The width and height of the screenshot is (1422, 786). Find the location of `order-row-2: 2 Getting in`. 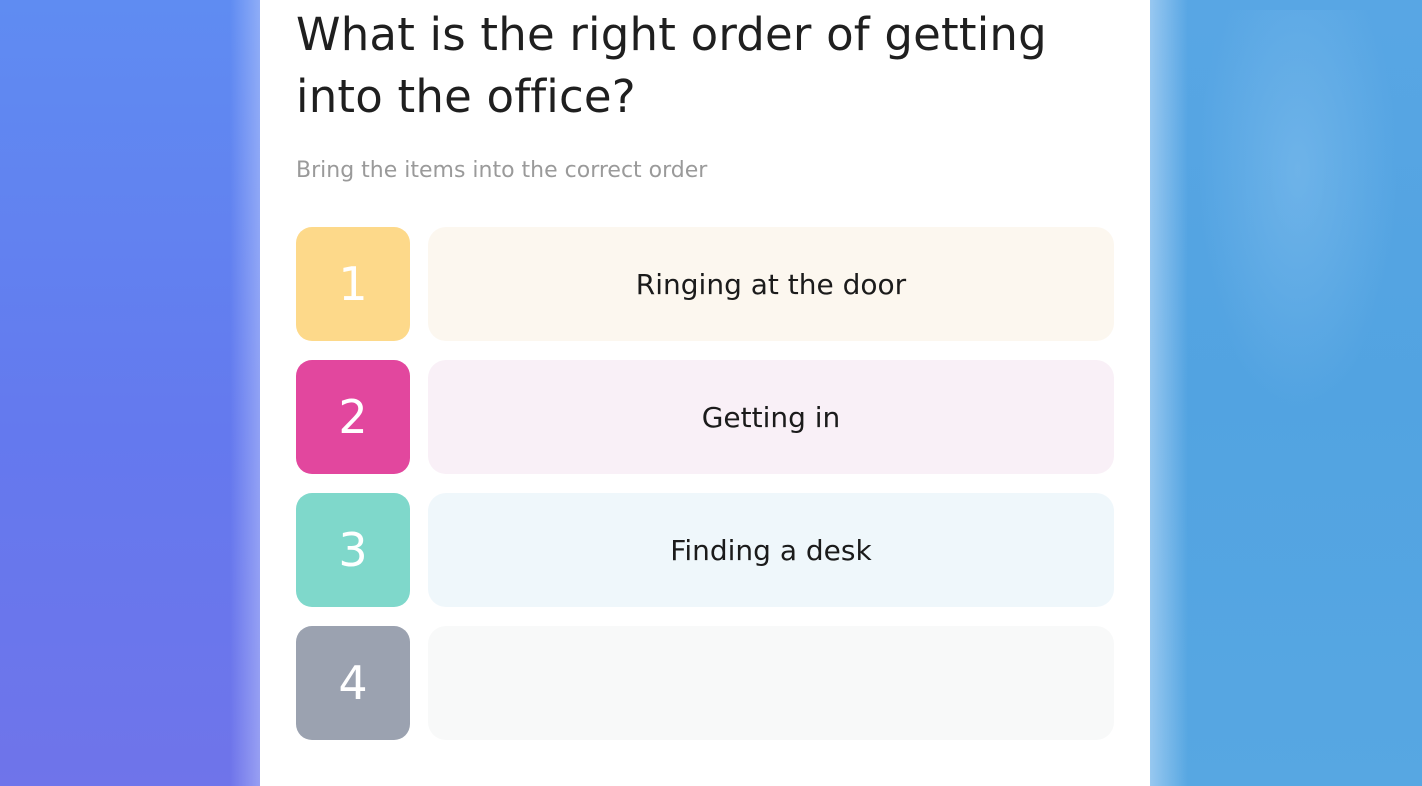

order-row-2: 2 Getting in is located at coordinates (705, 417).